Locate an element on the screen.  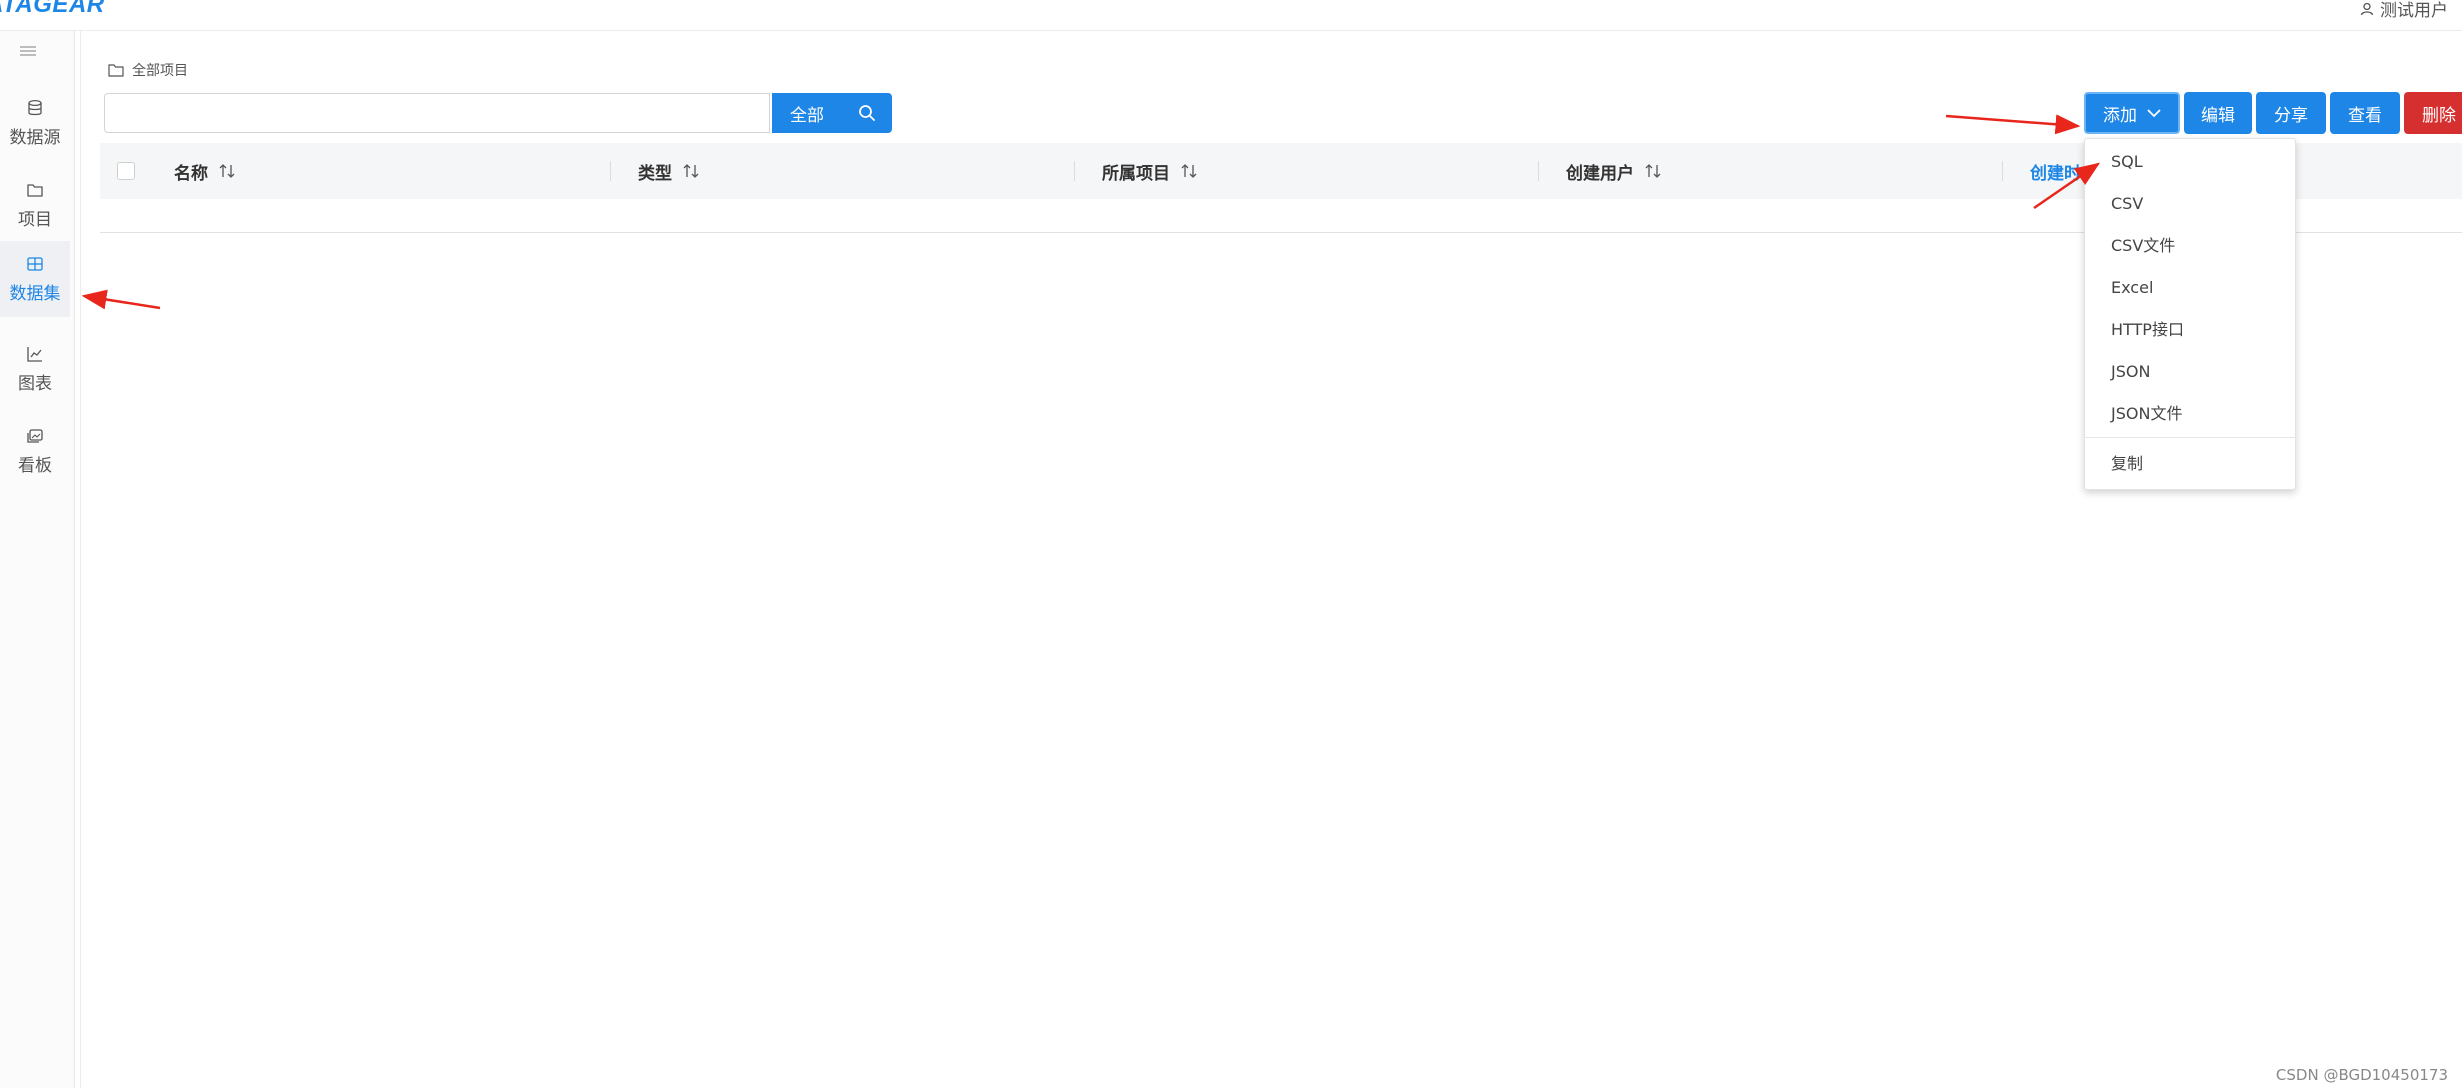
sidebar-divider is located at coordinates (80, 559).